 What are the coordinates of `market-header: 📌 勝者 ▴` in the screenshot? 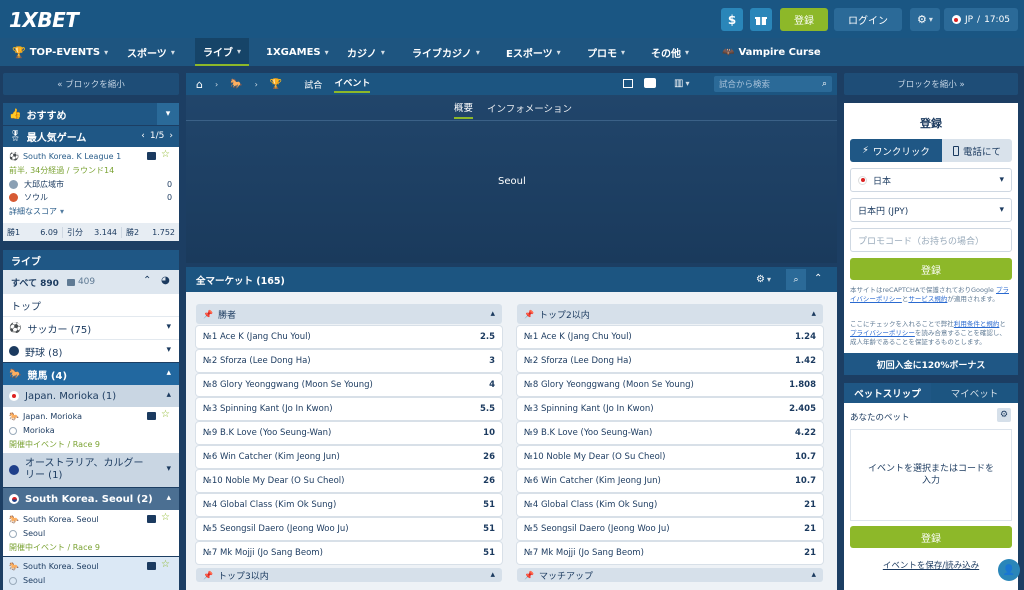 It's located at (349, 314).